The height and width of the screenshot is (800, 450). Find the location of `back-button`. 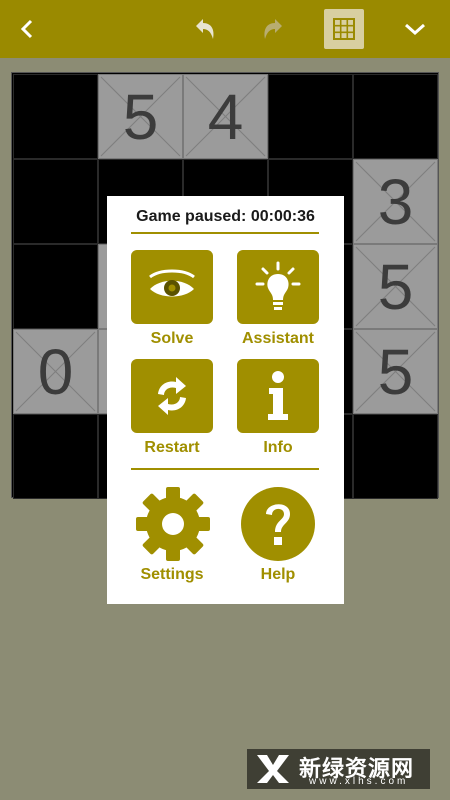

back-button is located at coordinates (27, 29).